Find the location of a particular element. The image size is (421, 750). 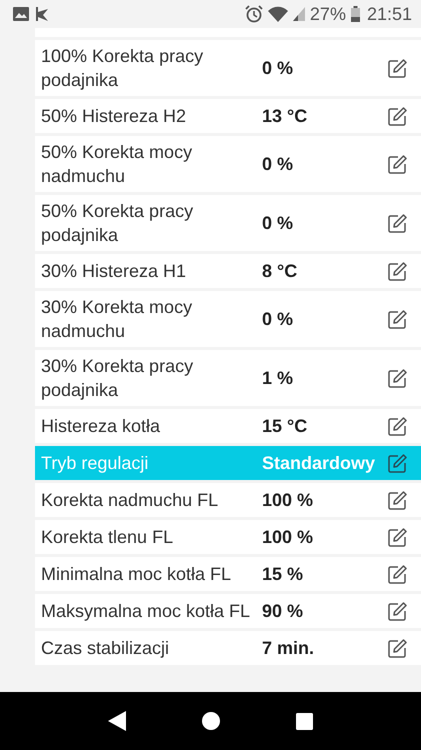

clock-time: 21:51 is located at coordinates (389, 14).